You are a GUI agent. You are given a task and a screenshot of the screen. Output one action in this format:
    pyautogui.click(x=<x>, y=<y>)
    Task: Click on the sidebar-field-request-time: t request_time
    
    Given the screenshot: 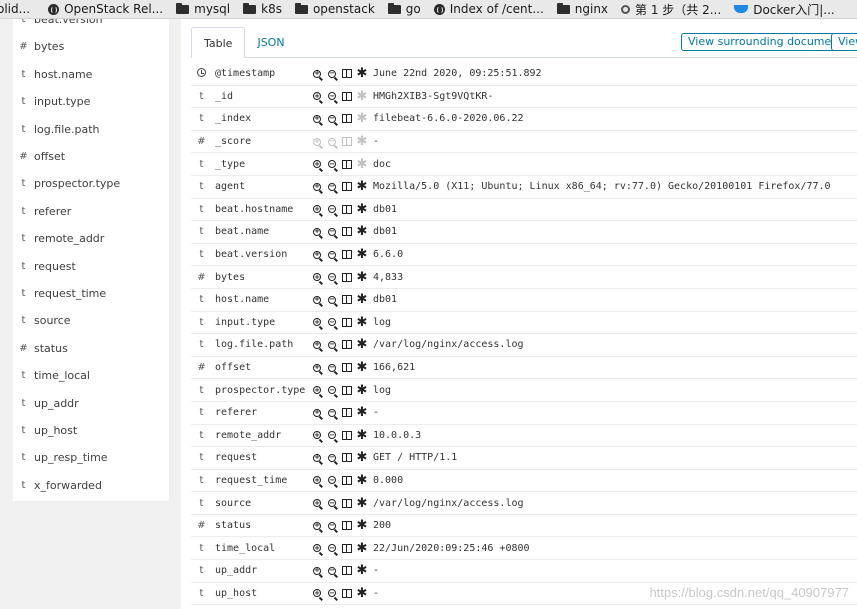 What is the action you would take?
    pyautogui.click(x=60, y=293)
    